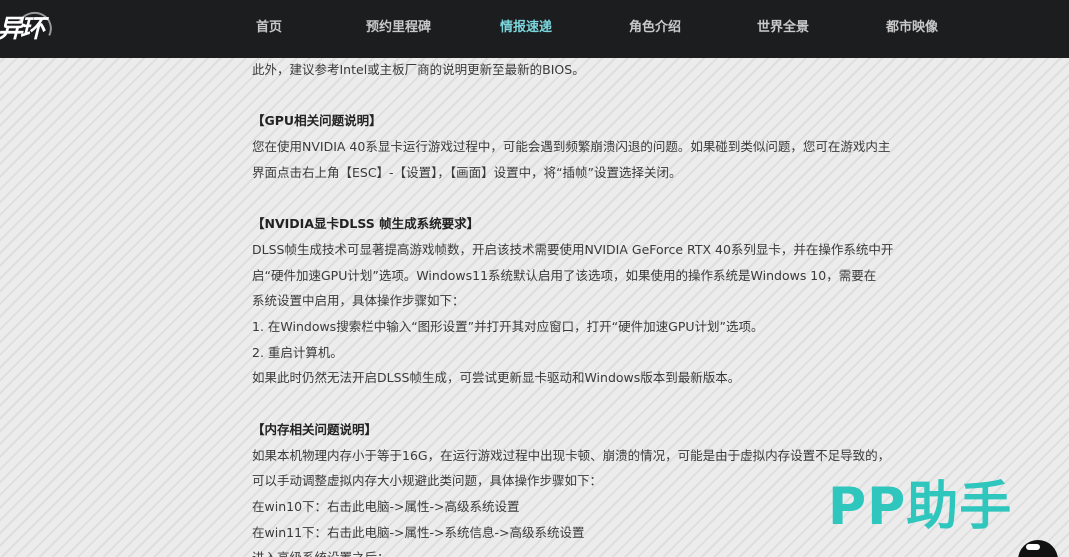 Image resolution: width=1069 pixels, height=557 pixels. Describe the element at coordinates (1038, 548) in the screenshot. I see `floating-helper-icon` at that location.